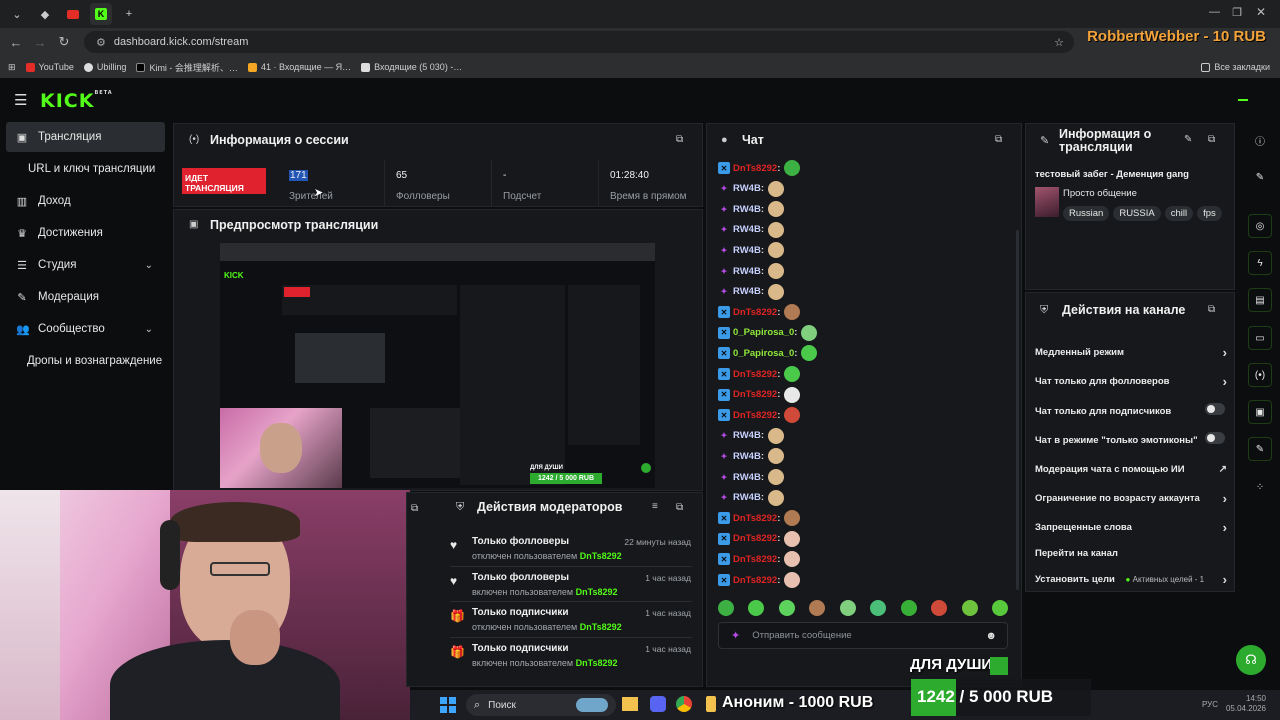  Describe the element at coordinates (1260, 412) in the screenshot. I see `terminal-icon: ▣` at that location.